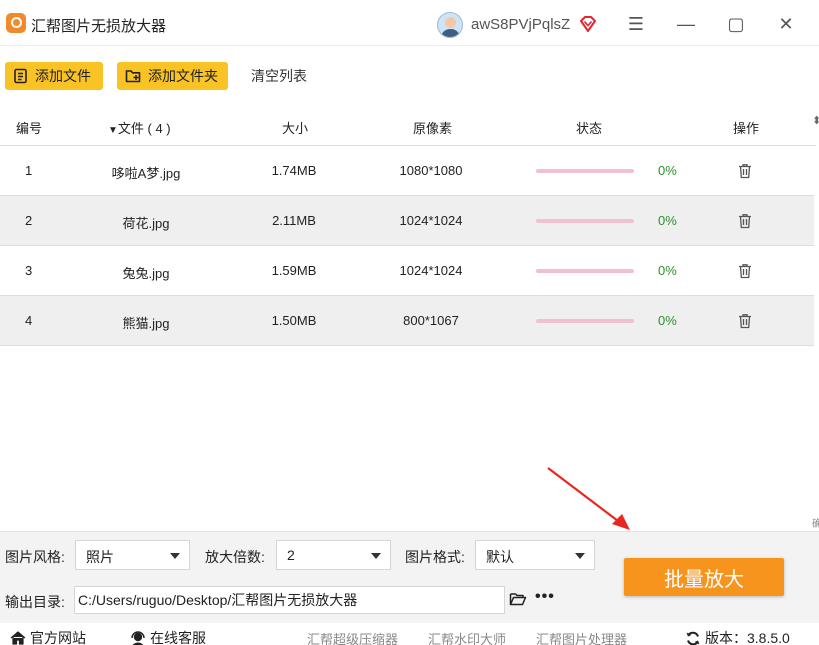  I want to click on row-file-name: 熊猫.jpg, so click(146, 323).